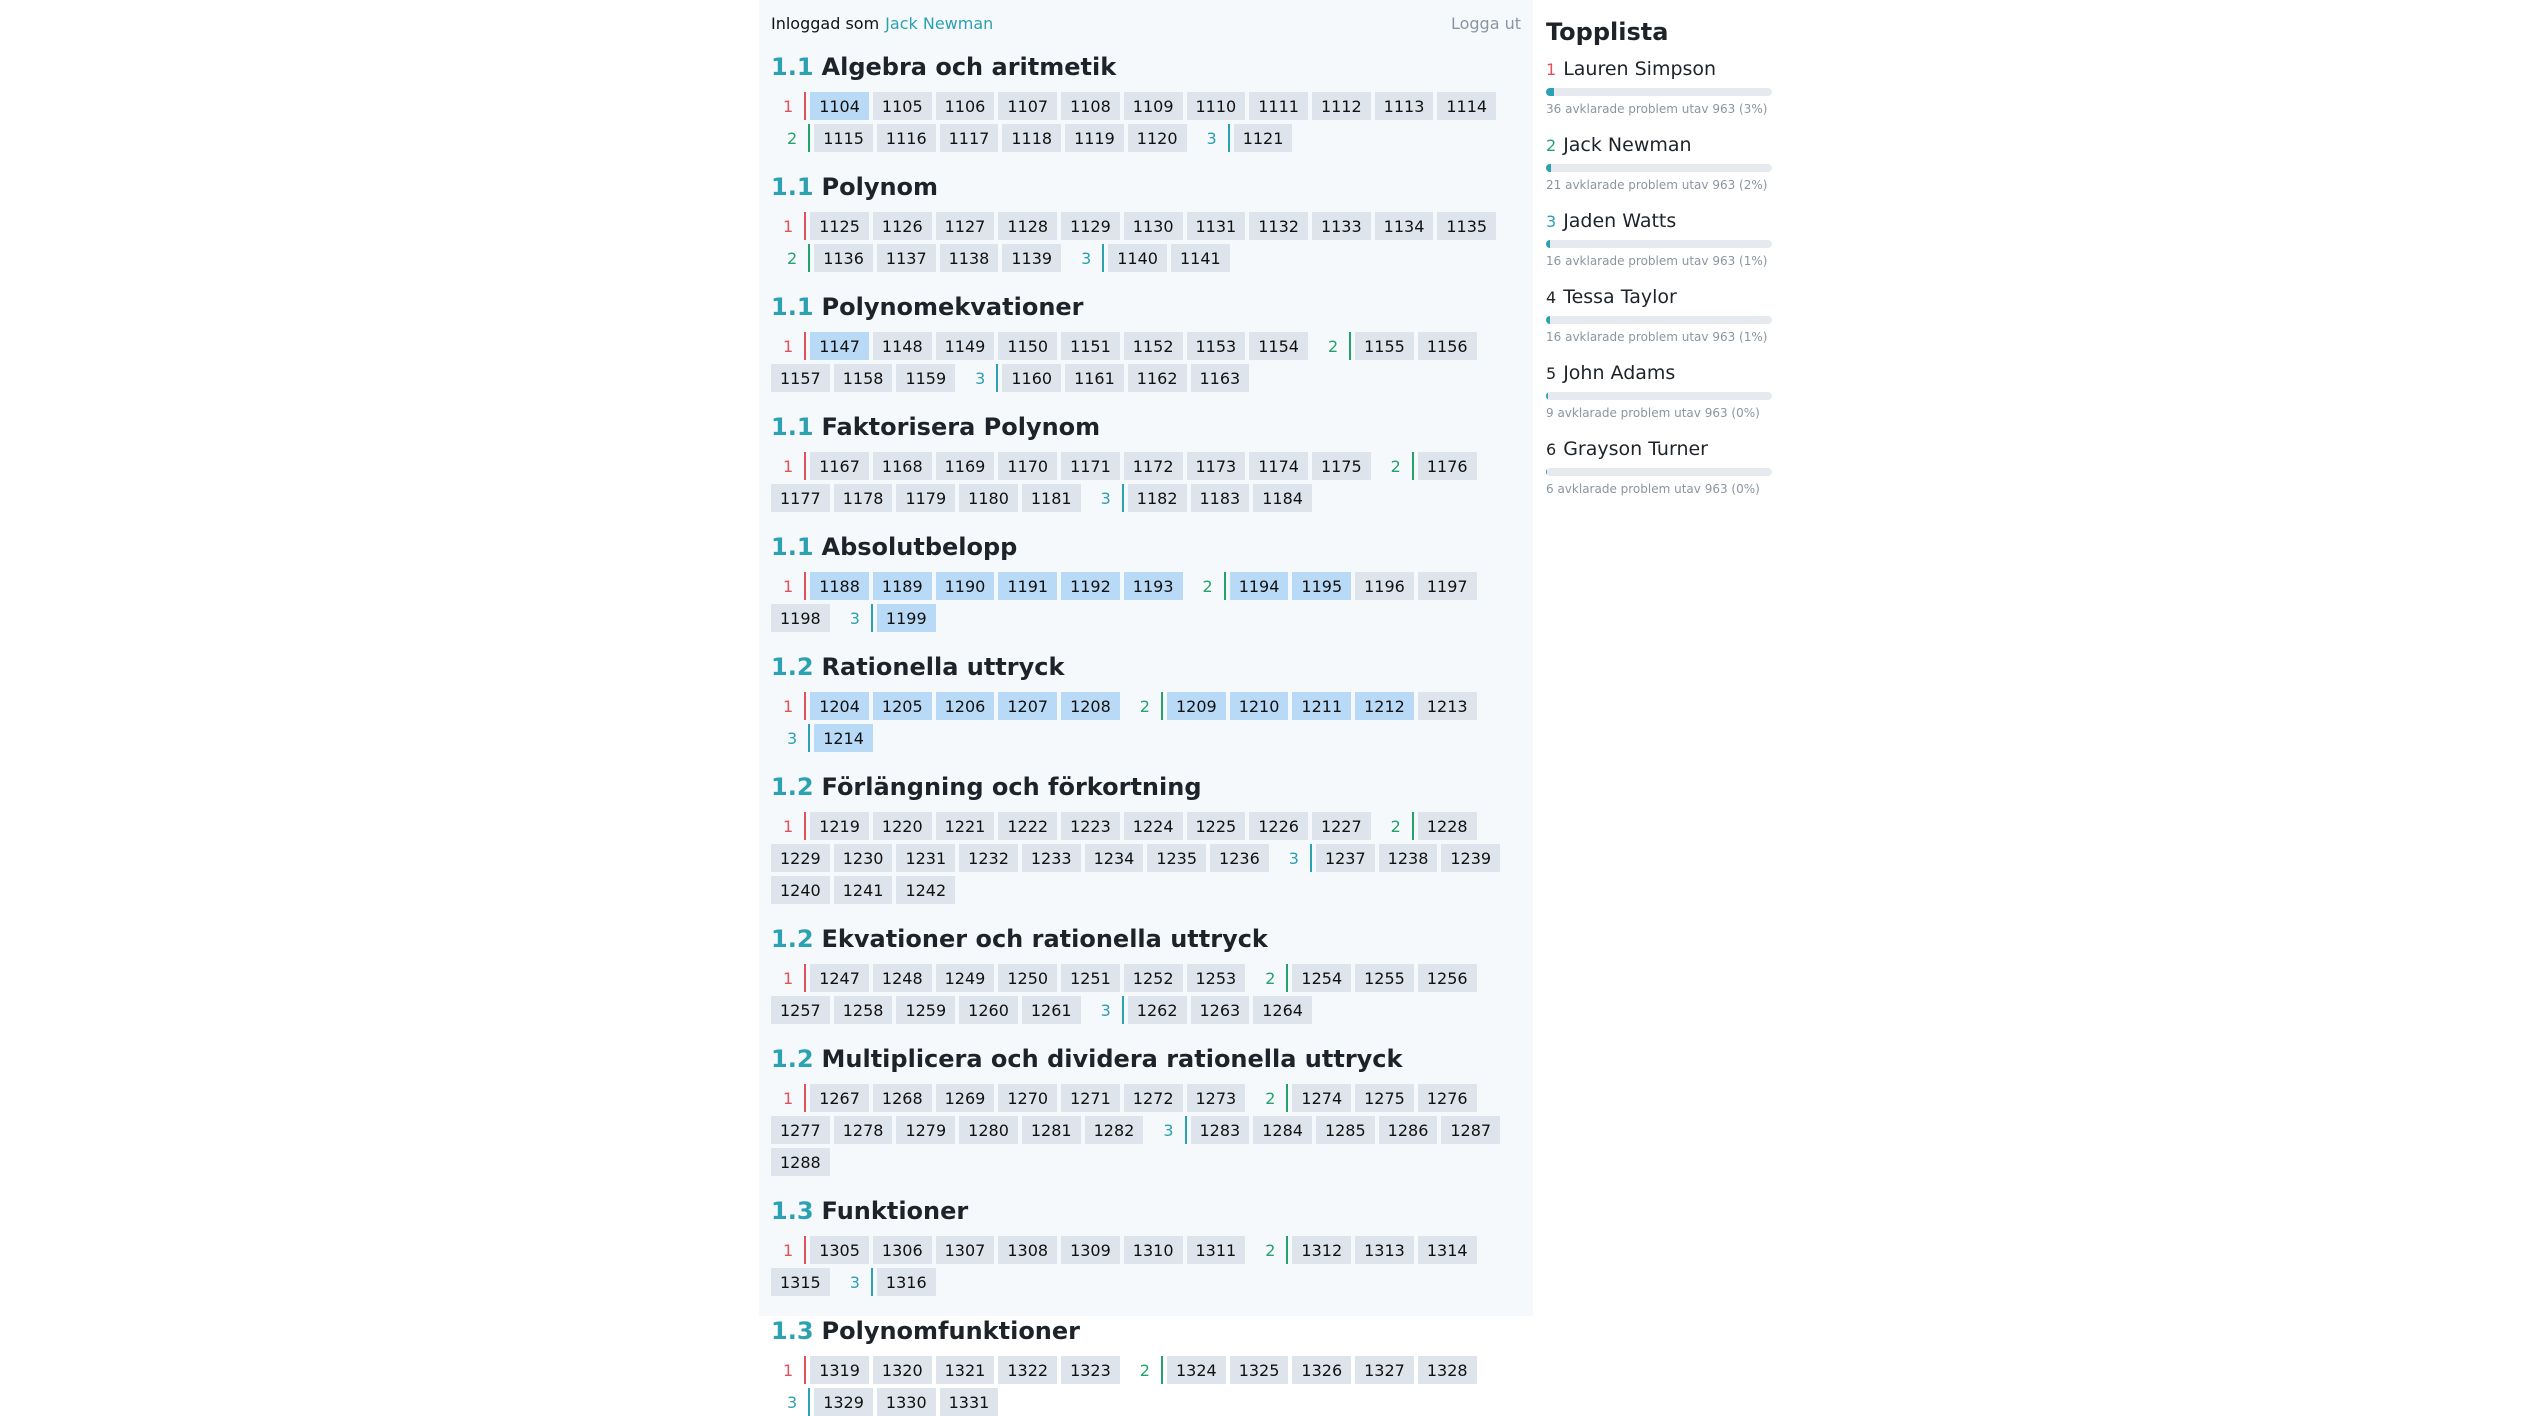 This screenshot has height=1416, width=2544. What do you see at coordinates (863, 1130) in the screenshot?
I see `problem-button: 1278` at bounding box center [863, 1130].